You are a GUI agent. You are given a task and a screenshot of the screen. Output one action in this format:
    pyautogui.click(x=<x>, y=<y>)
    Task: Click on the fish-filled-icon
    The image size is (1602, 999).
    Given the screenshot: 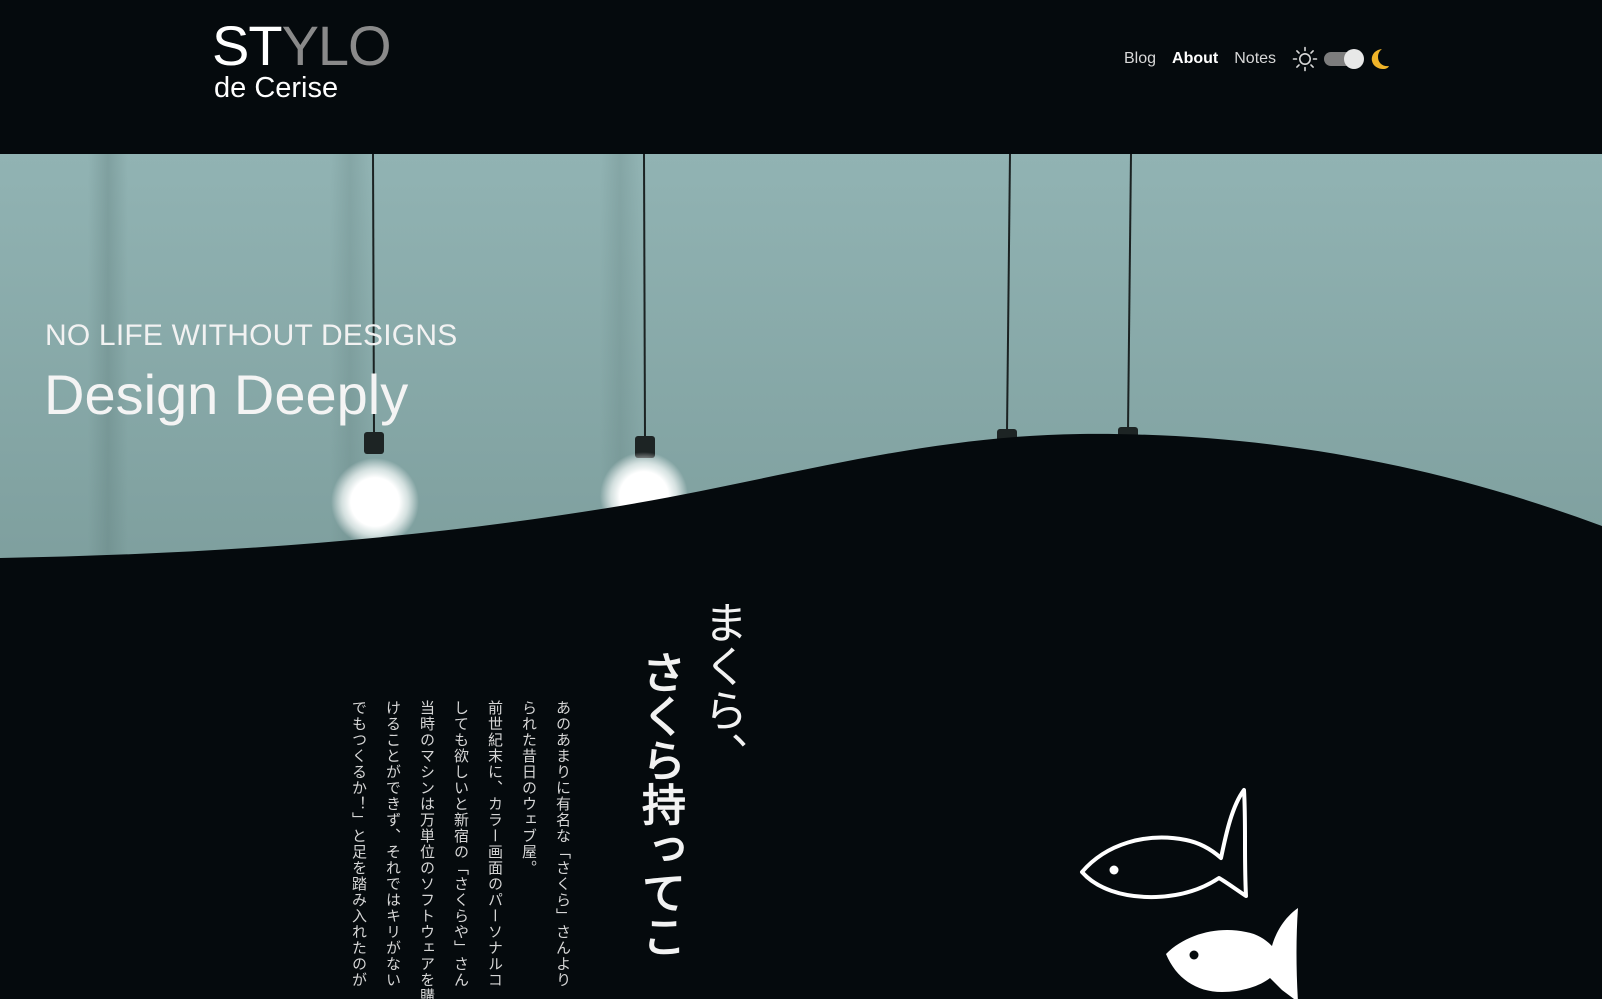 What is the action you would take?
    pyautogui.click(x=1232, y=953)
    